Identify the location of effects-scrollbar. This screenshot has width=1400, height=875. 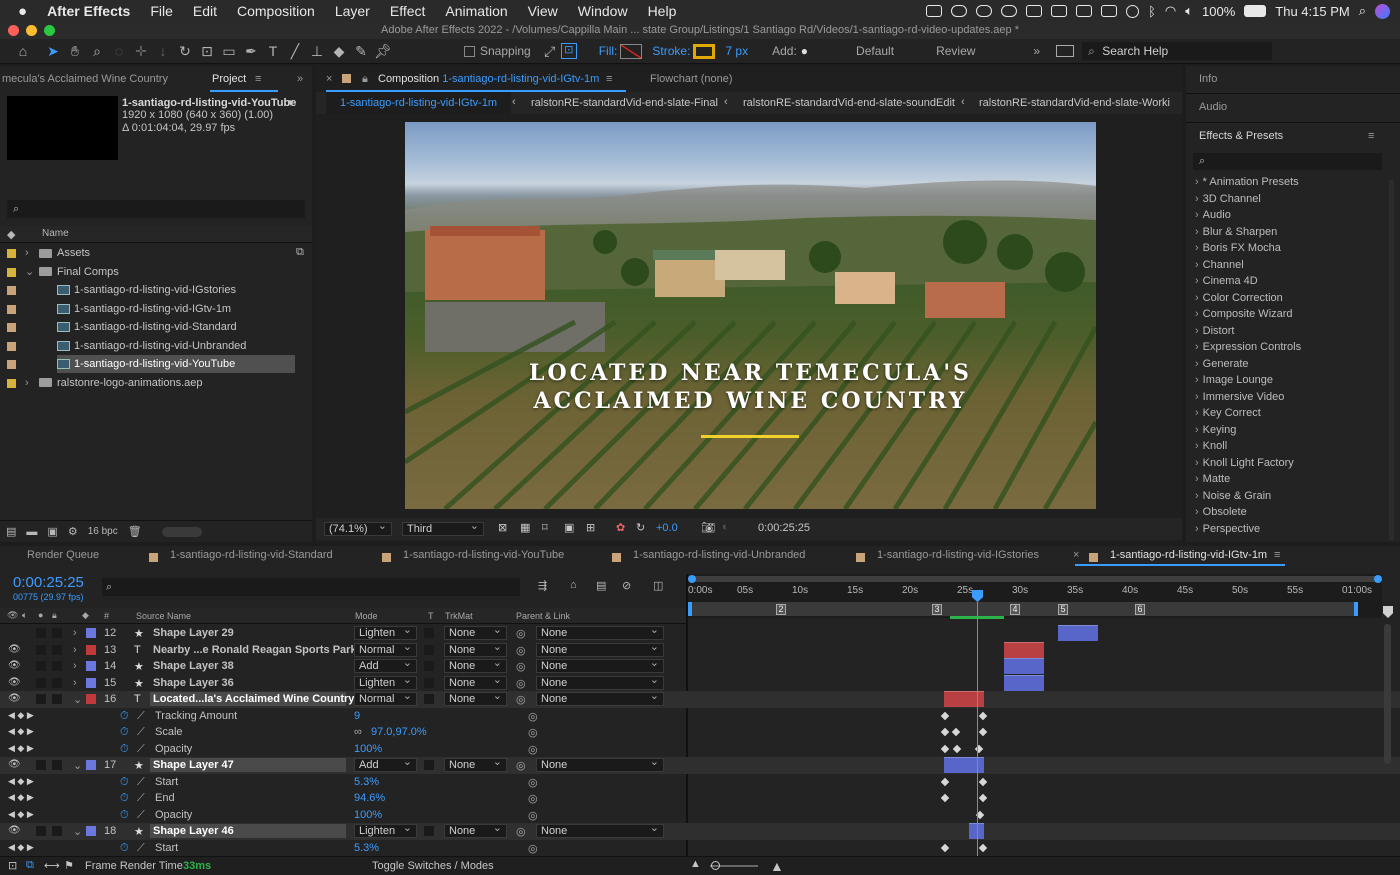
(1391, 360).